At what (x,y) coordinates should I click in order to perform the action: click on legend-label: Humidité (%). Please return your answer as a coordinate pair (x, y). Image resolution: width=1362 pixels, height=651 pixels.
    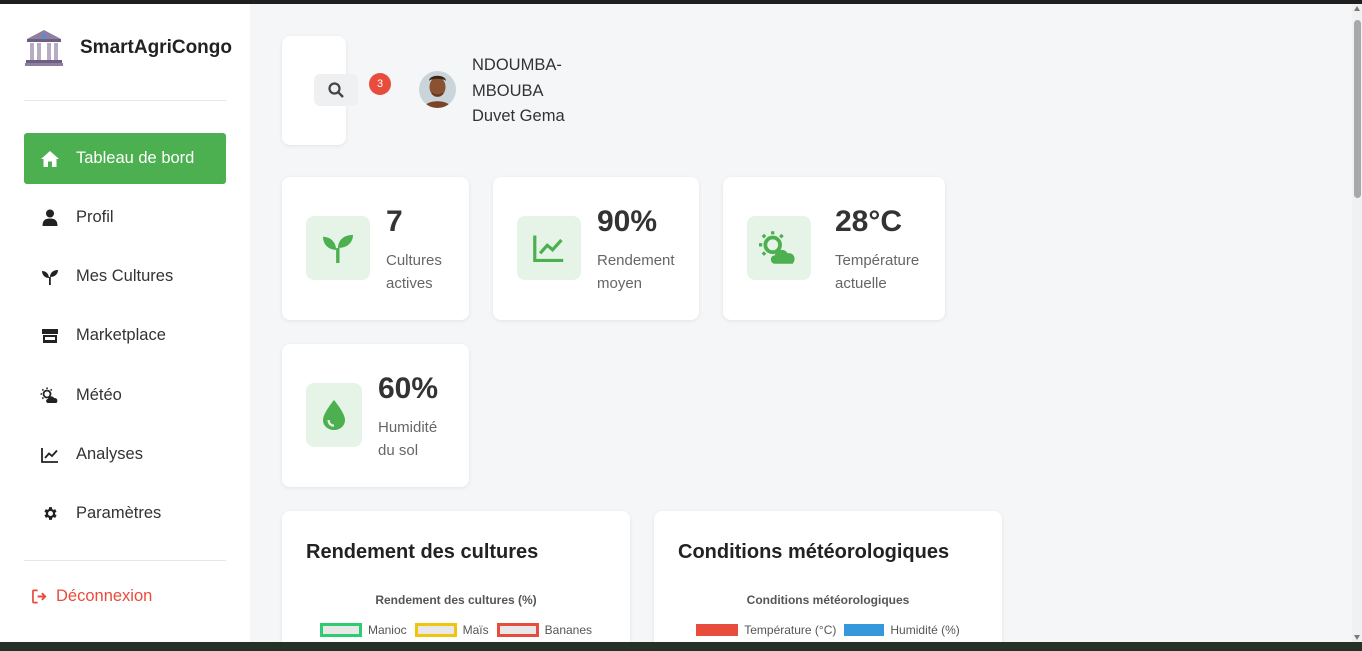
    Looking at the image, I should click on (925, 630).